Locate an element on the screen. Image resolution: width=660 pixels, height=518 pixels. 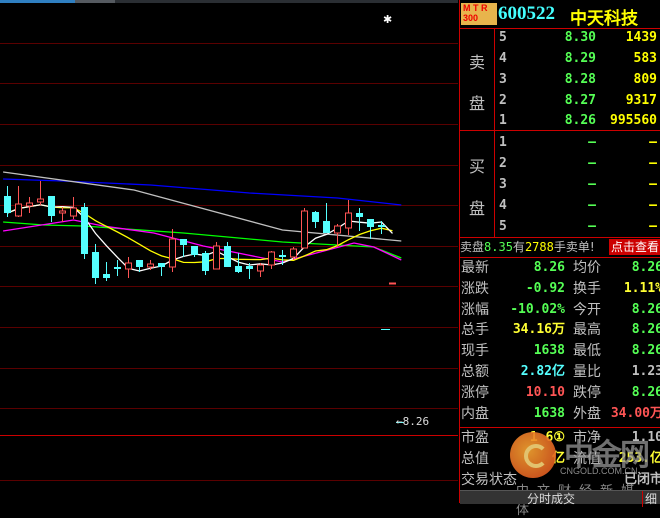
stat-label: 最低 is located at coordinates (587, 351).